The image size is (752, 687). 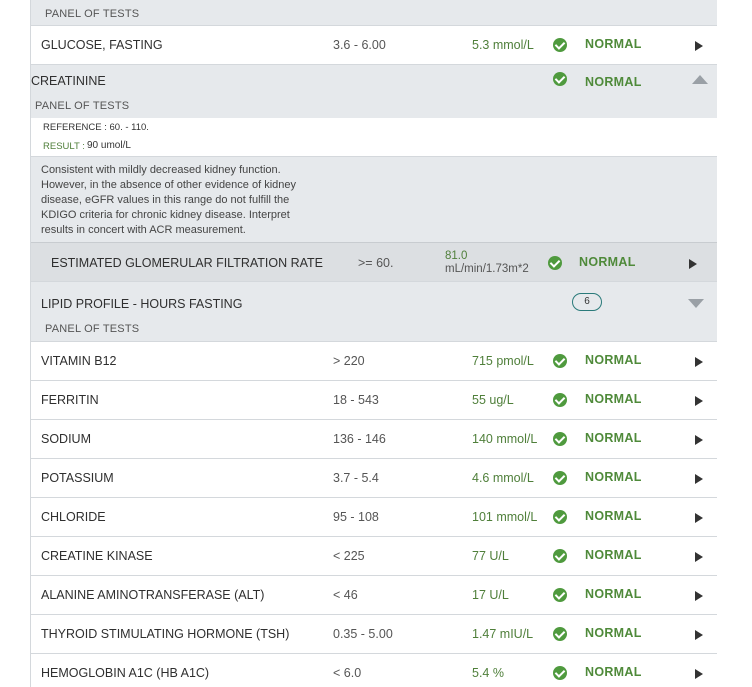 I want to click on table-row: CREATINE KINASE < 225 77 U/L NORMAL, so click(x=374, y=556).